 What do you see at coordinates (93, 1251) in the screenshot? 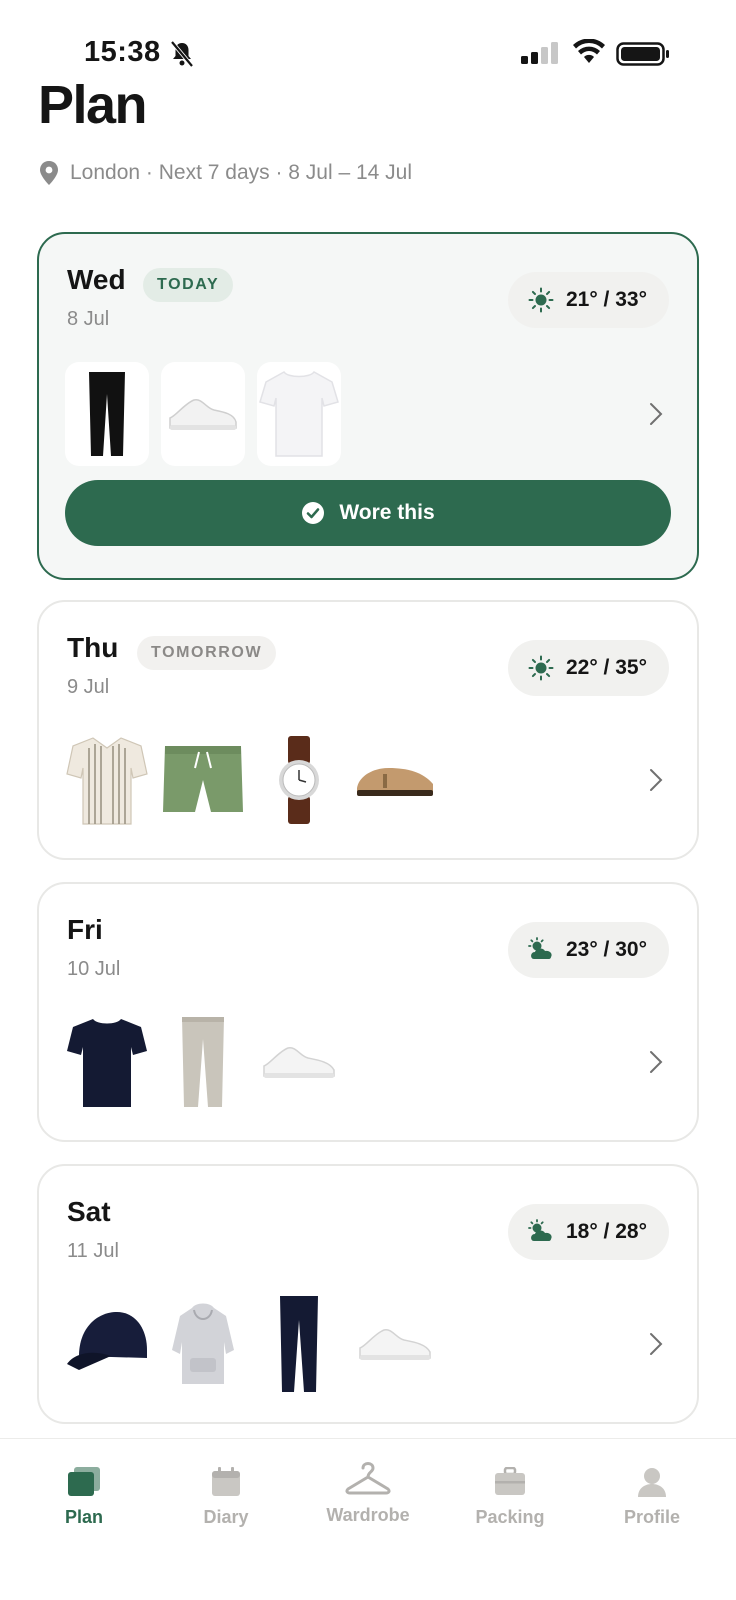
I see `day-date: 11 Jul` at bounding box center [93, 1251].